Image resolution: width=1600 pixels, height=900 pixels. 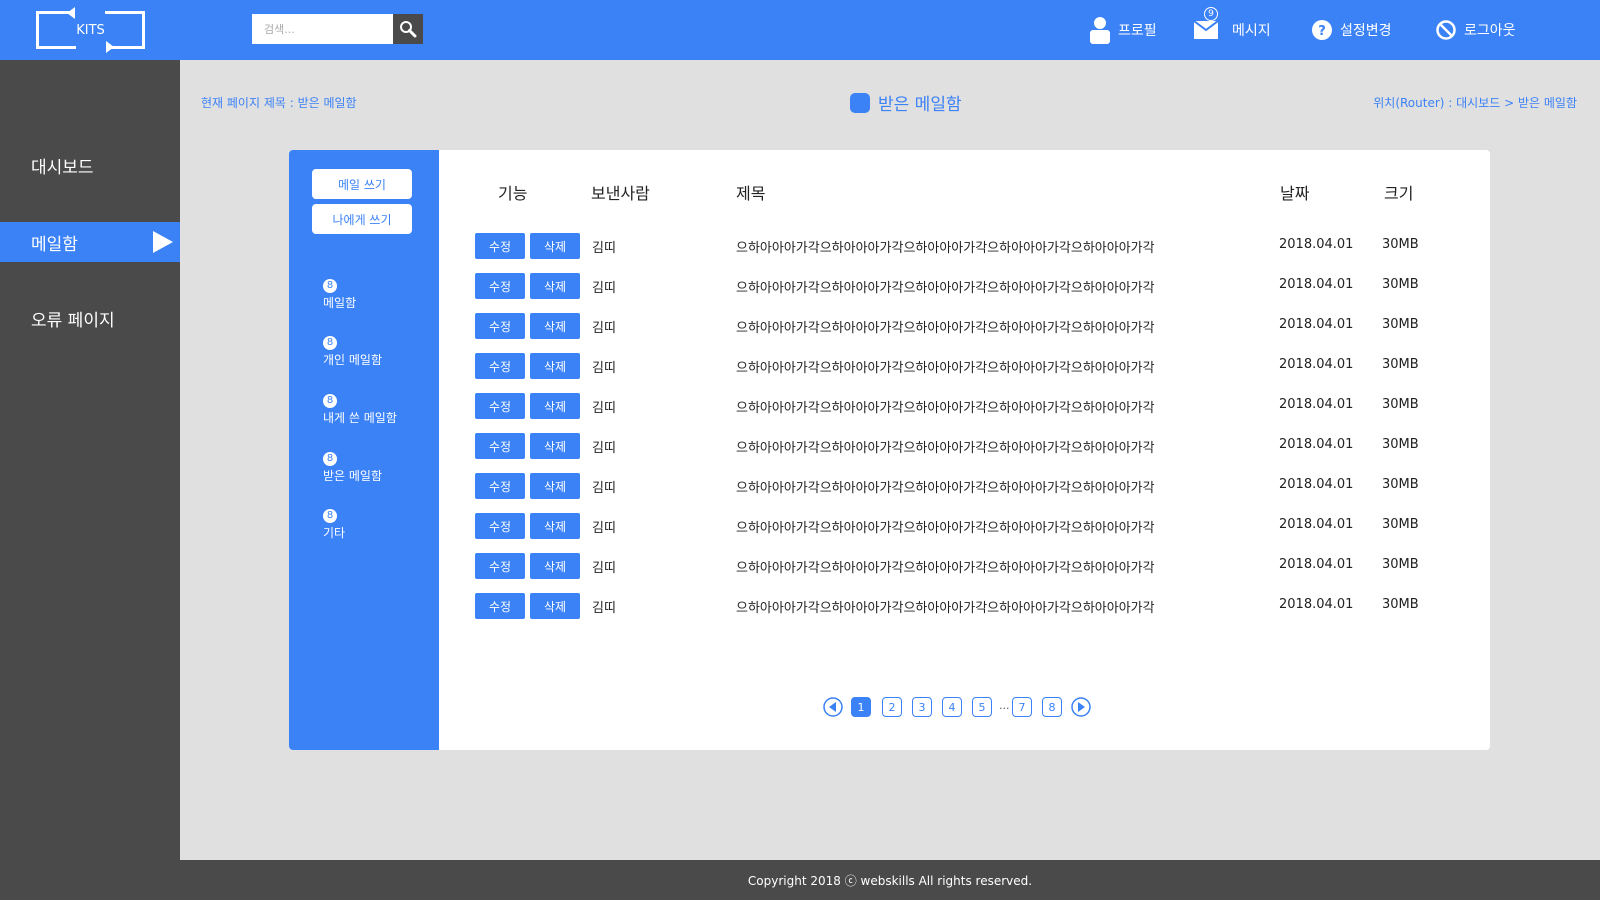 What do you see at coordinates (1446, 30) in the screenshot?
I see `block-icon` at bounding box center [1446, 30].